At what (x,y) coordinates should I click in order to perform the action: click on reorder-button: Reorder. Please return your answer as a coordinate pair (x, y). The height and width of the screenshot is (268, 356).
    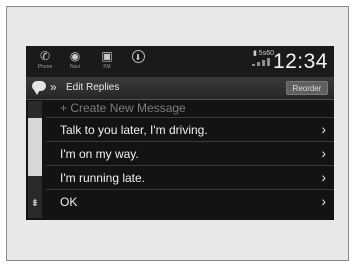
    Looking at the image, I should click on (307, 88).